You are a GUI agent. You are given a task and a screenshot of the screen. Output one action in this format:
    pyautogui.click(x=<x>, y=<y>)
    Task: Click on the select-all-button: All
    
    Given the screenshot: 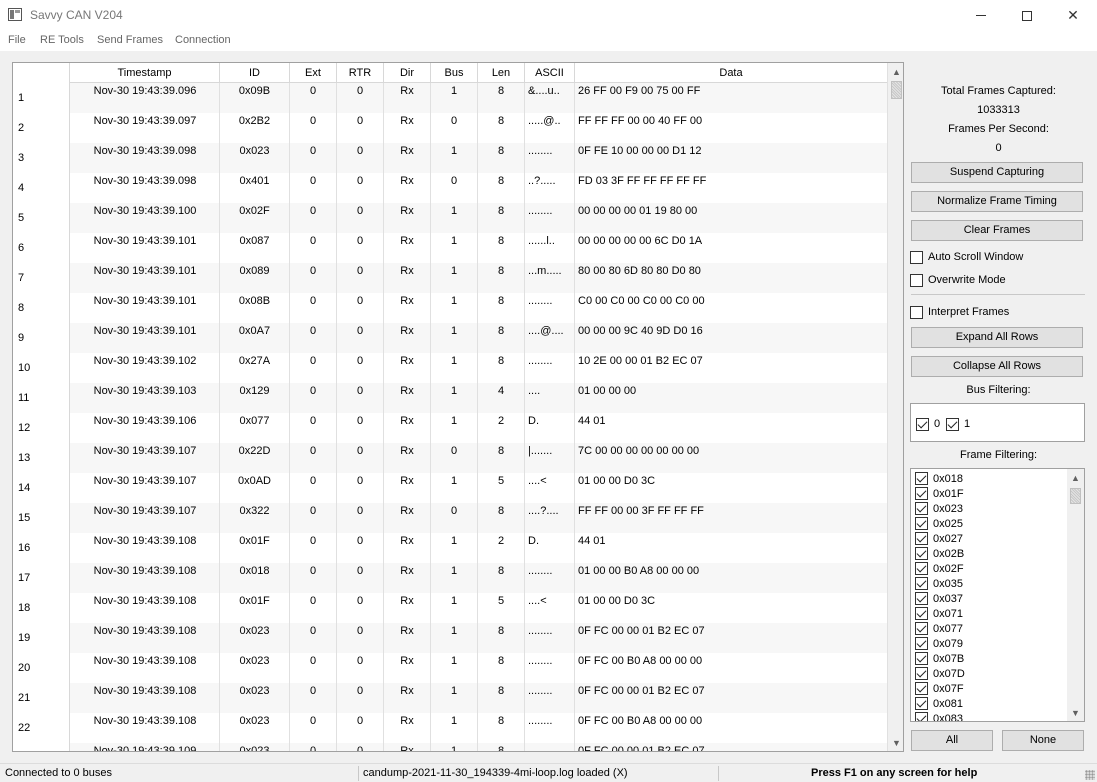 What is the action you would take?
    pyautogui.click(x=952, y=740)
    